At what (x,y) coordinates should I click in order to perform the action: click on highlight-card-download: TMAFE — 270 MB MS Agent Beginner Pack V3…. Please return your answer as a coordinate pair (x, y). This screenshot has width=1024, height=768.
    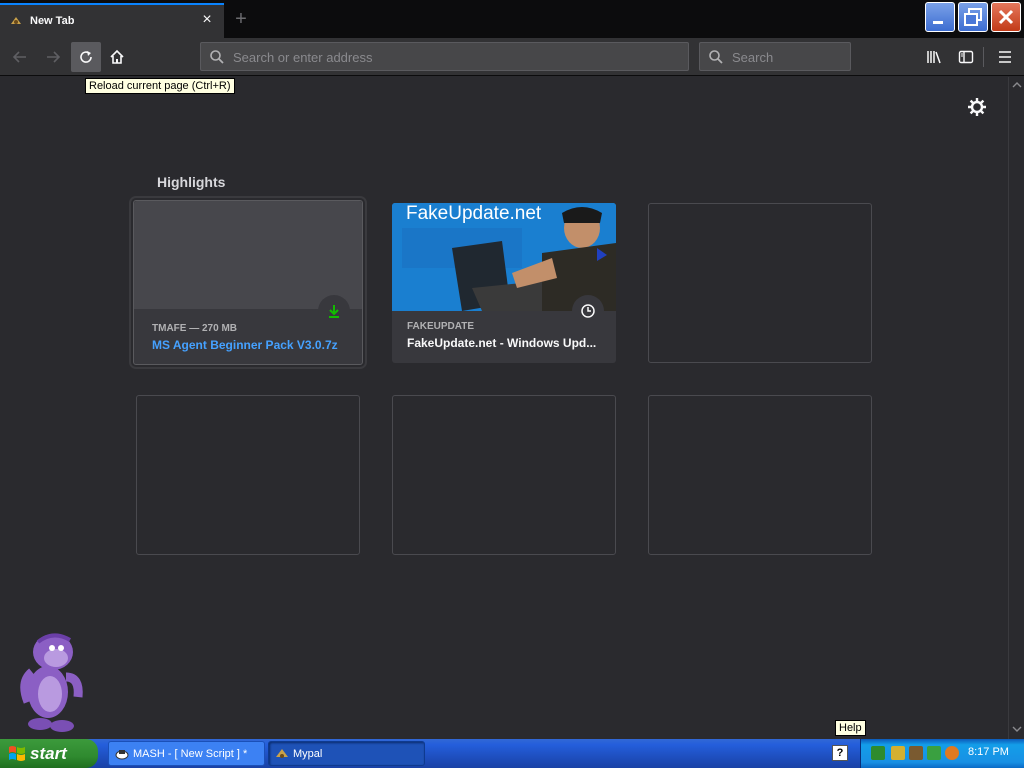
    Looking at the image, I should click on (248, 282).